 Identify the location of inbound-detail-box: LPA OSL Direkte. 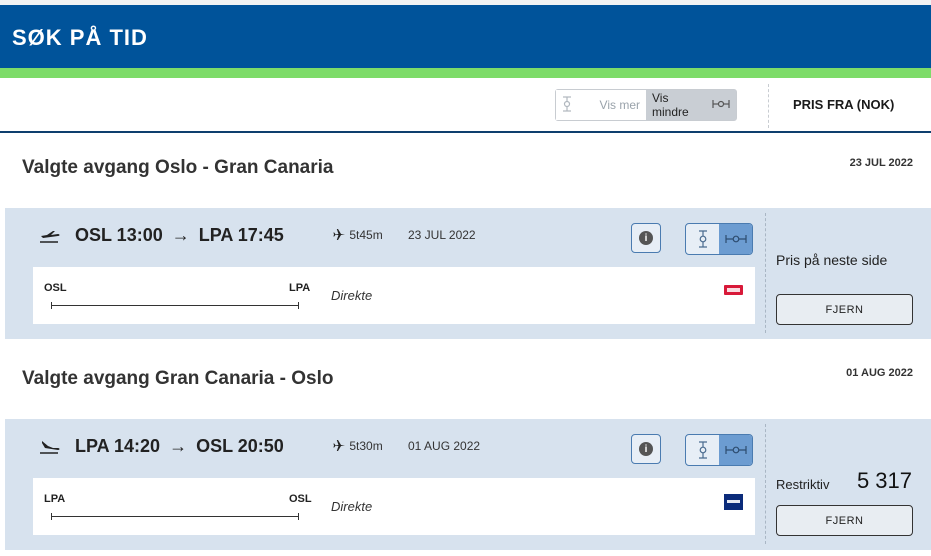
(394, 506).